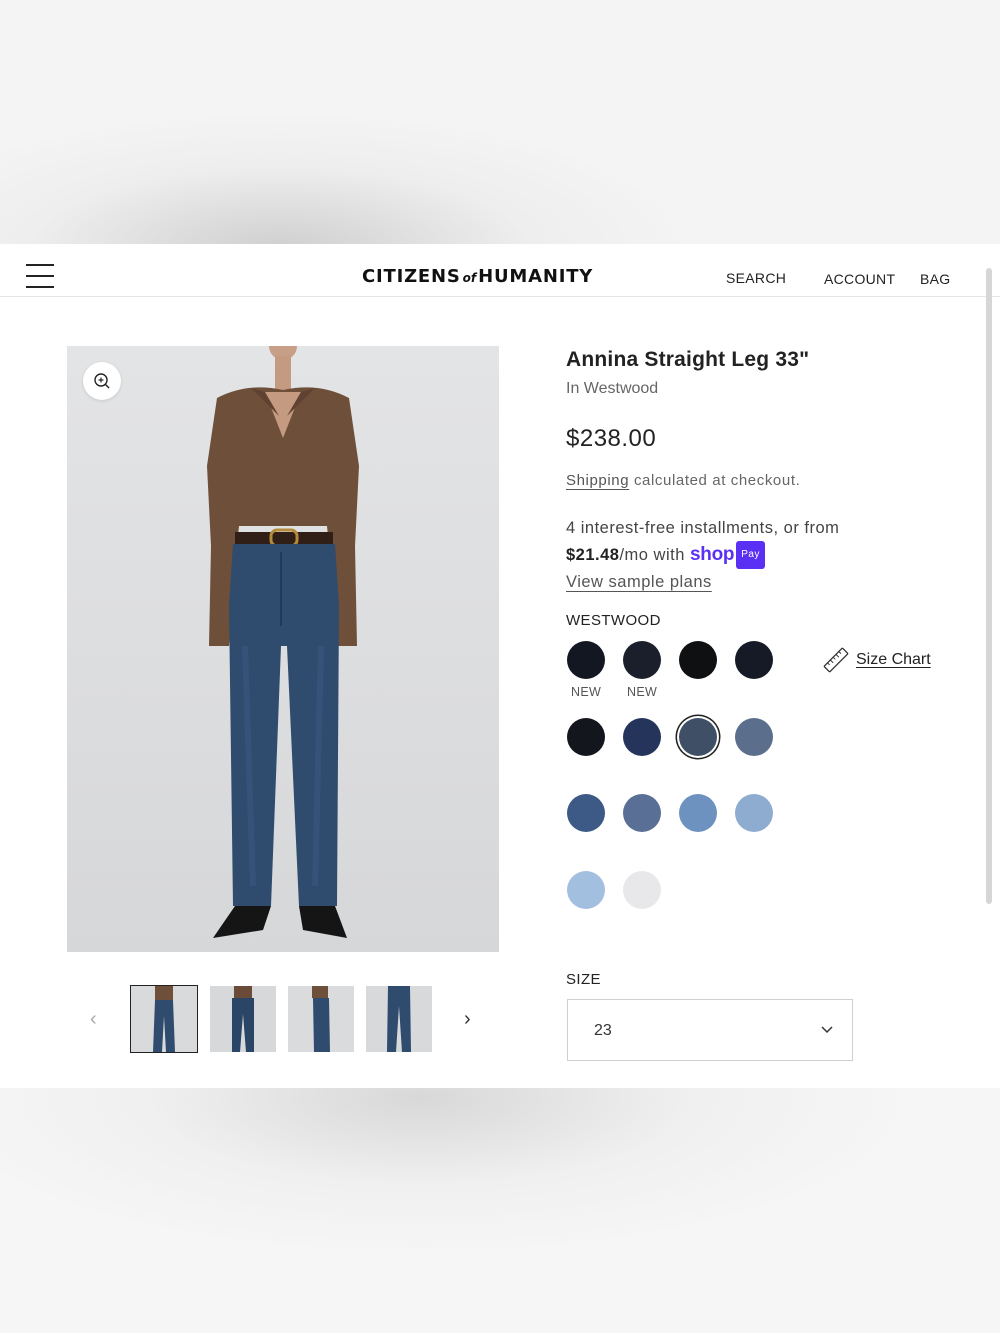 This screenshot has height=1333, width=1000. I want to click on ruler-icon, so click(836, 660).